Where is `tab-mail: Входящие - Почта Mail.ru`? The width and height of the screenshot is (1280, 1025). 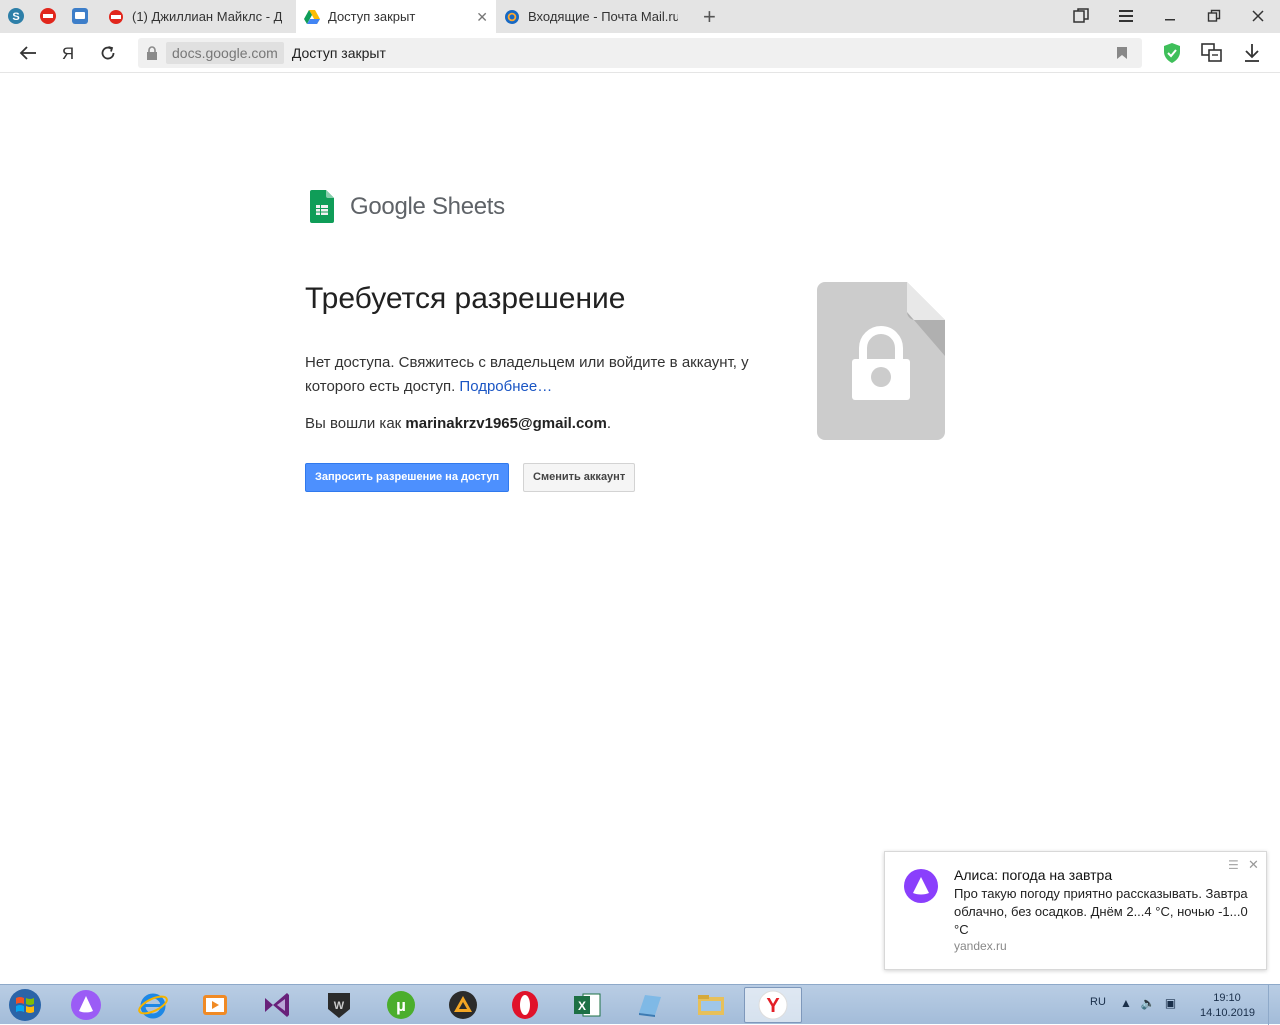 tab-mail: Входящие - Почта Mail.ru is located at coordinates (596, 16).